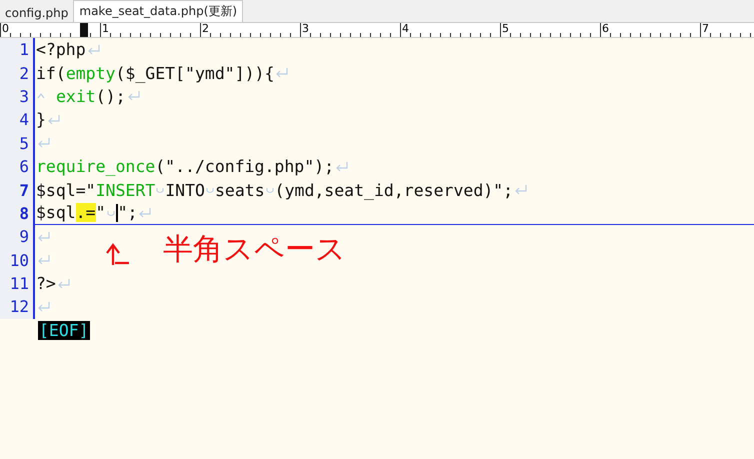 This screenshot has width=754, height=459. I want to click on ruler-label: 4, so click(450, 30).